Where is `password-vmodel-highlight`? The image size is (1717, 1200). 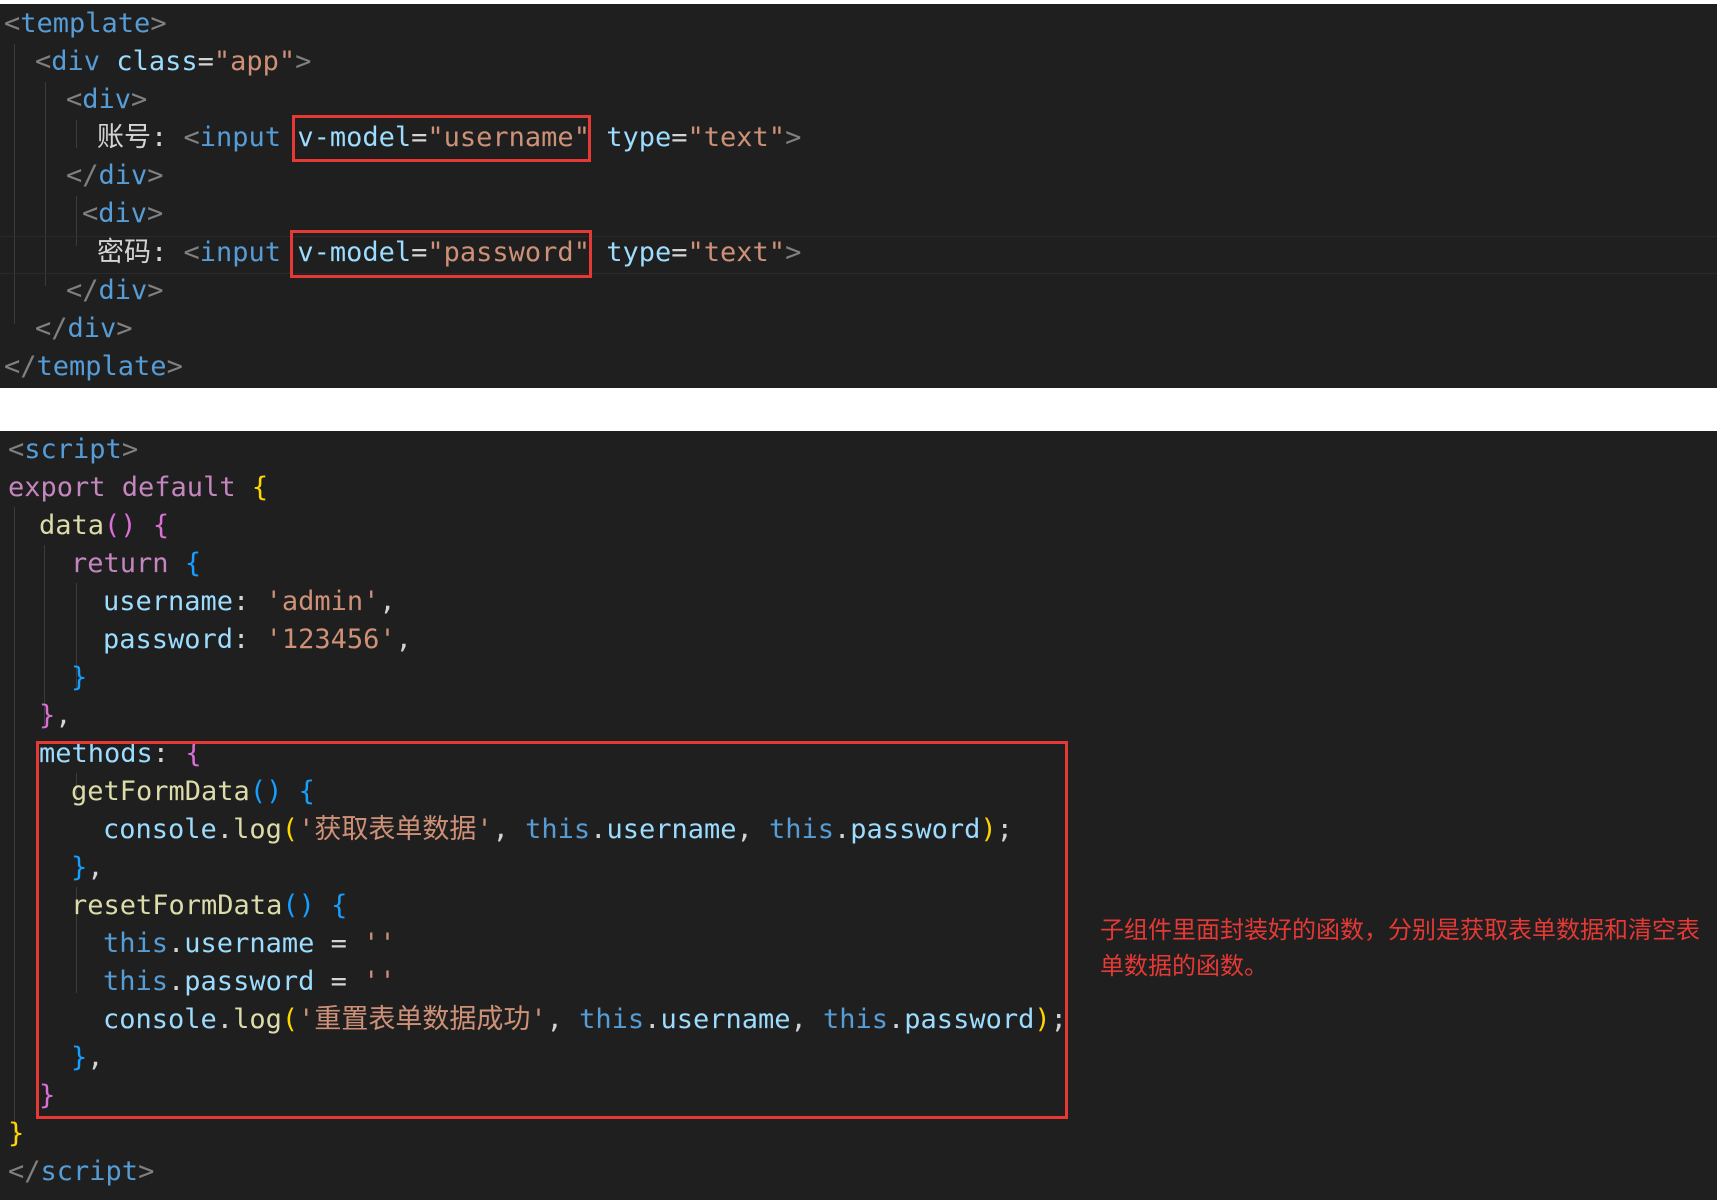
password-vmodel-highlight is located at coordinates (441, 254).